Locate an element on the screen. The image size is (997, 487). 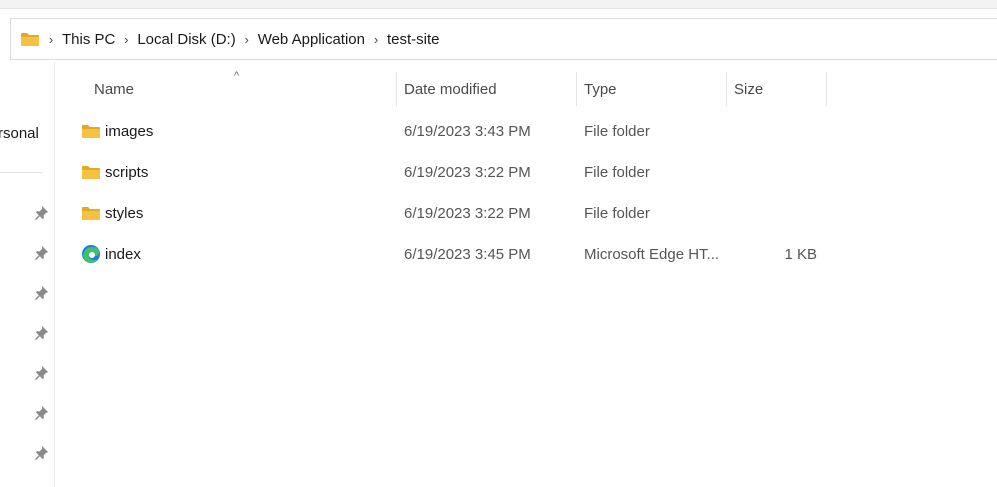
sidebar-divider is located at coordinates (21, 172).